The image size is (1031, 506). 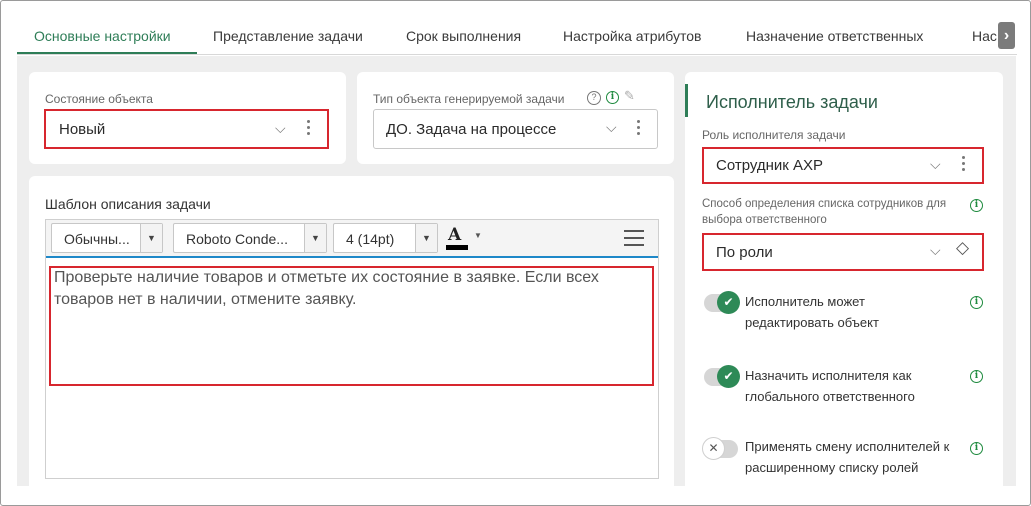 I want to click on highlight-role, so click(x=843, y=165).